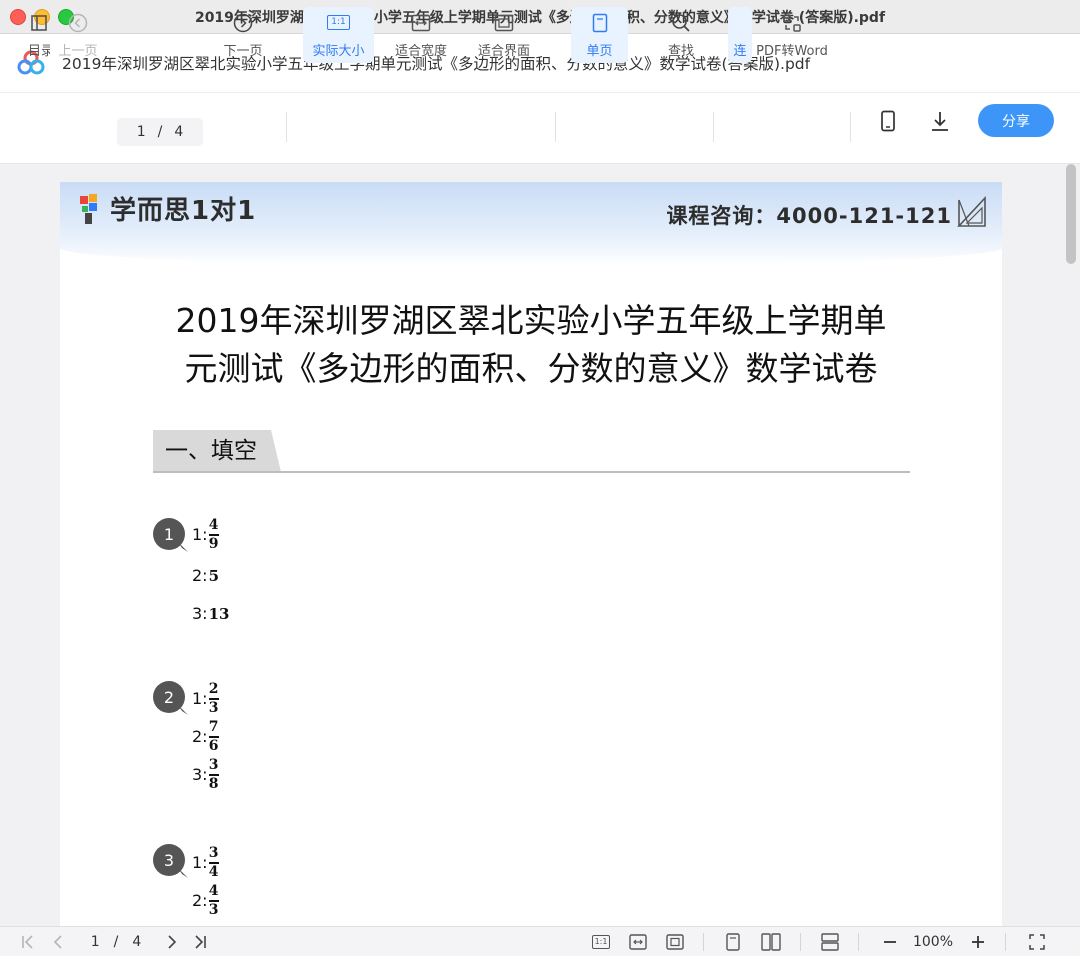 The width and height of the screenshot is (1080, 956). I want to click on last-page-button, so click(200, 942).